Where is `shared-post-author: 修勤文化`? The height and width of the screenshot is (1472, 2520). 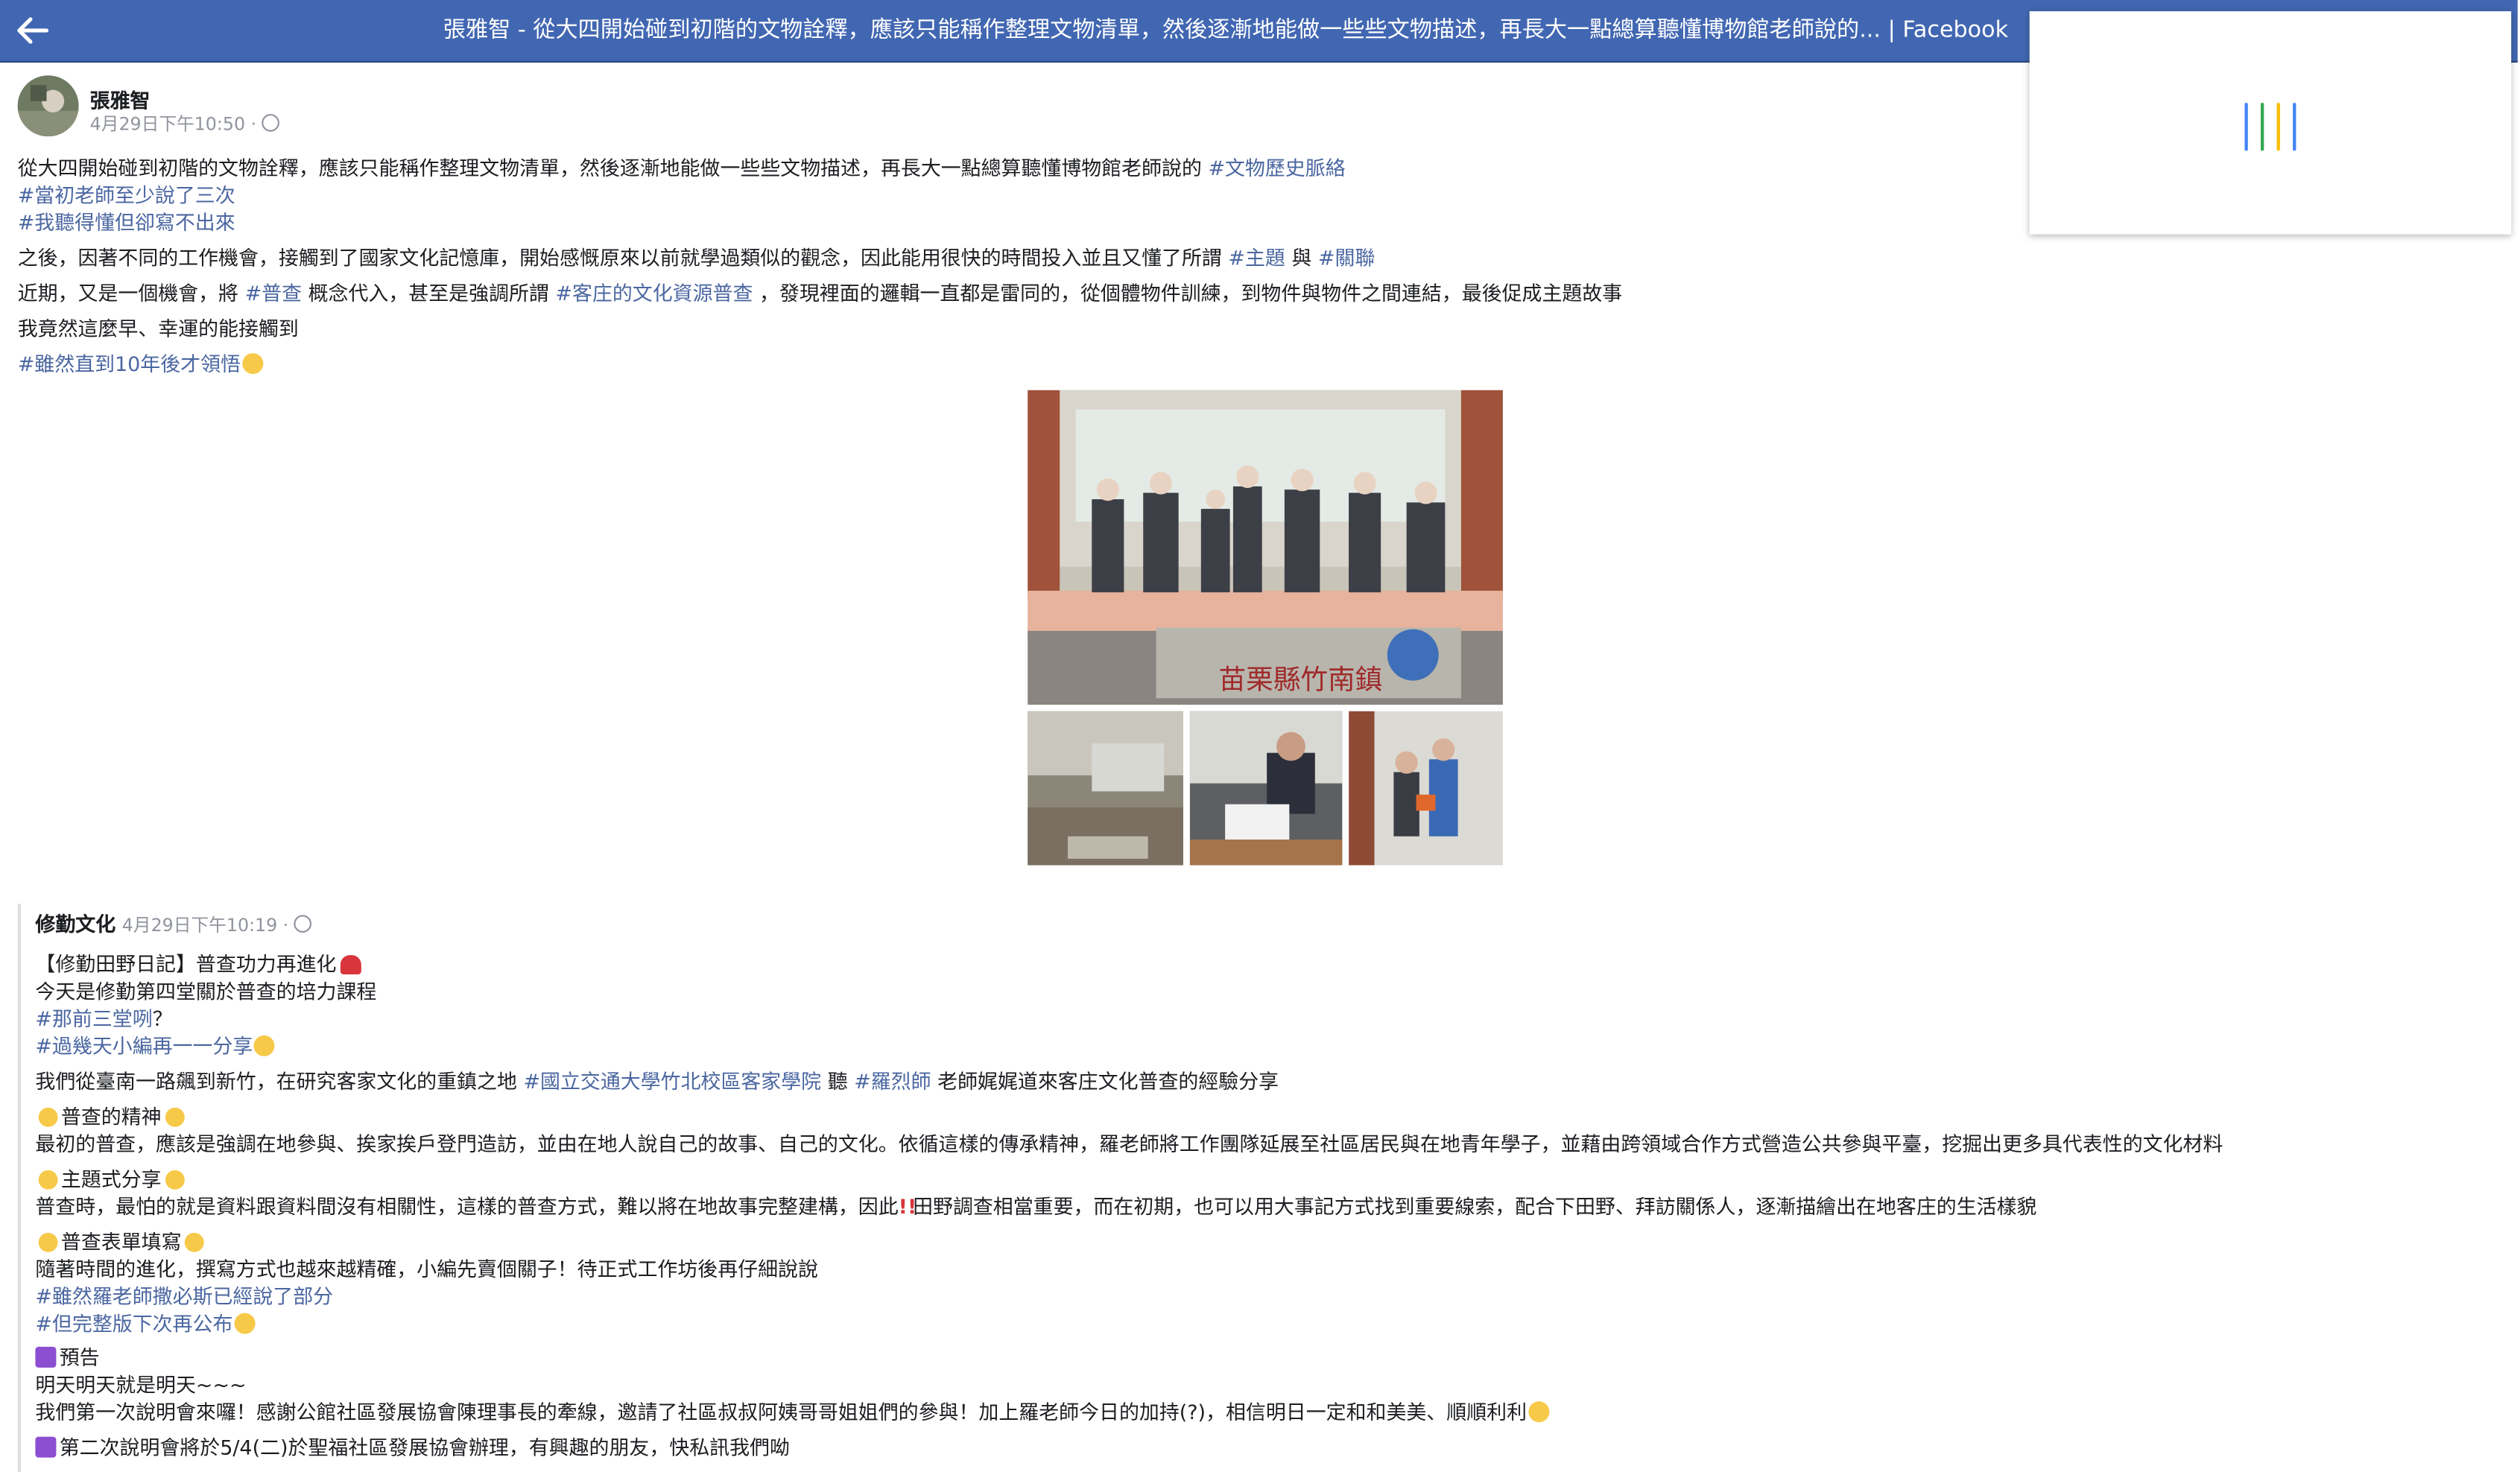 shared-post-author: 修勤文化 is located at coordinates (75, 924).